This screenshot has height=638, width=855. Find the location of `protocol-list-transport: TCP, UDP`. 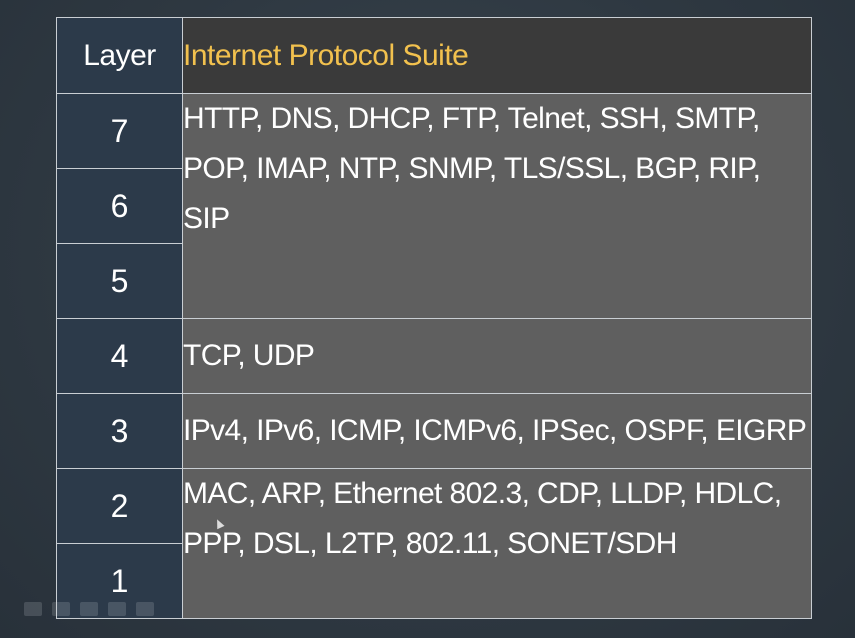

protocol-list-transport: TCP, UDP is located at coordinates (497, 356).